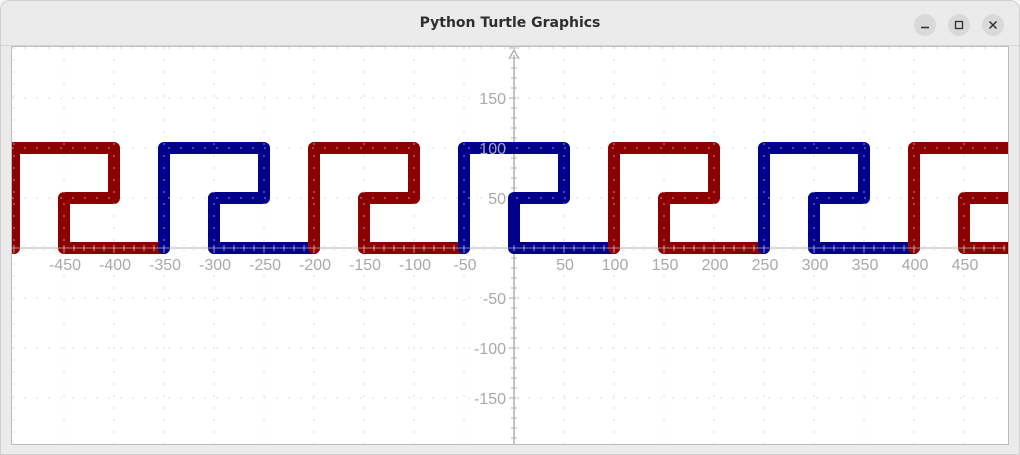 This screenshot has height=455, width=1020. What do you see at coordinates (115, 265) in the screenshot?
I see `x-tick-label: -400` at bounding box center [115, 265].